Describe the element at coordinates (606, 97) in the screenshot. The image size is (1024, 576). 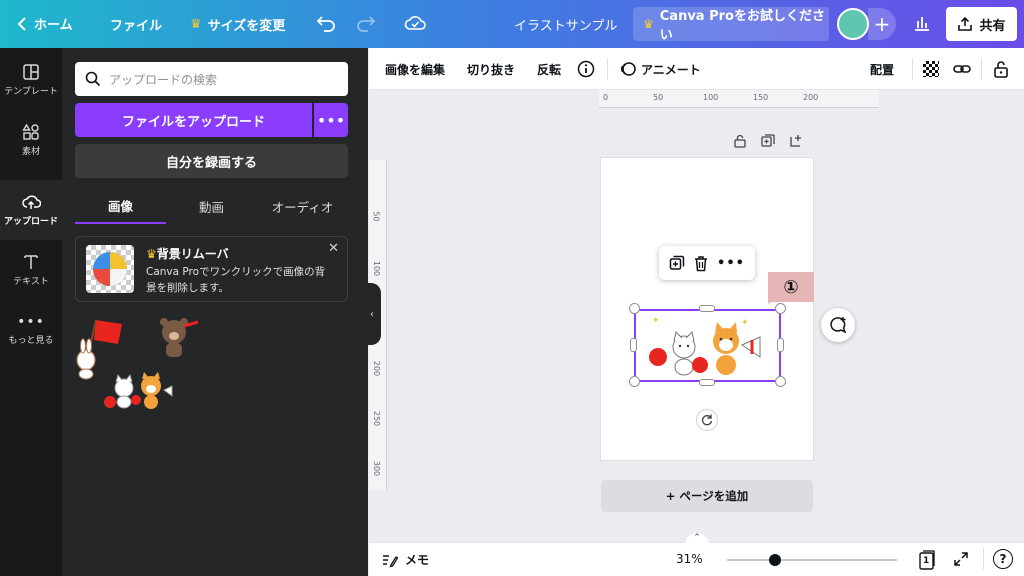
I see `ruler-tick: 0` at that location.